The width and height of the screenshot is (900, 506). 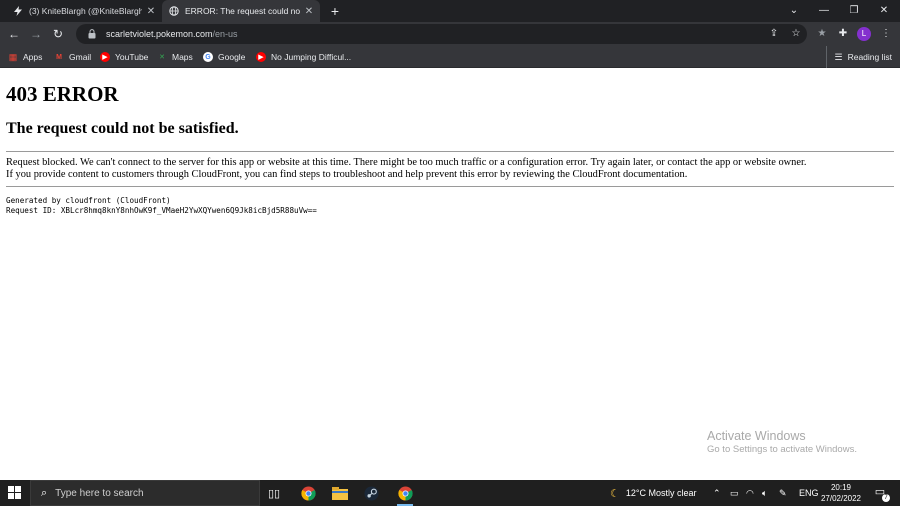 What do you see at coordinates (182, 57) in the screenshot?
I see `bookmark-label: Maps` at bounding box center [182, 57].